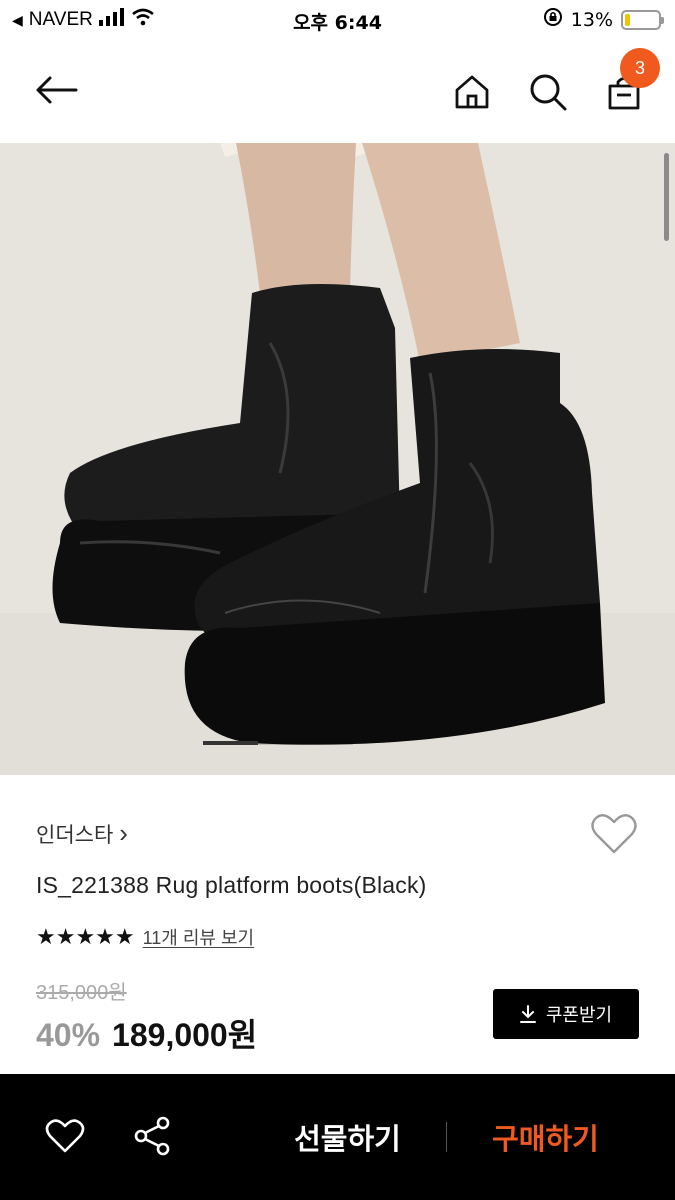 Image resolution: width=675 pixels, height=1200 pixels. What do you see at coordinates (81, 993) in the screenshot?
I see `original-price: 315,000원` at bounding box center [81, 993].